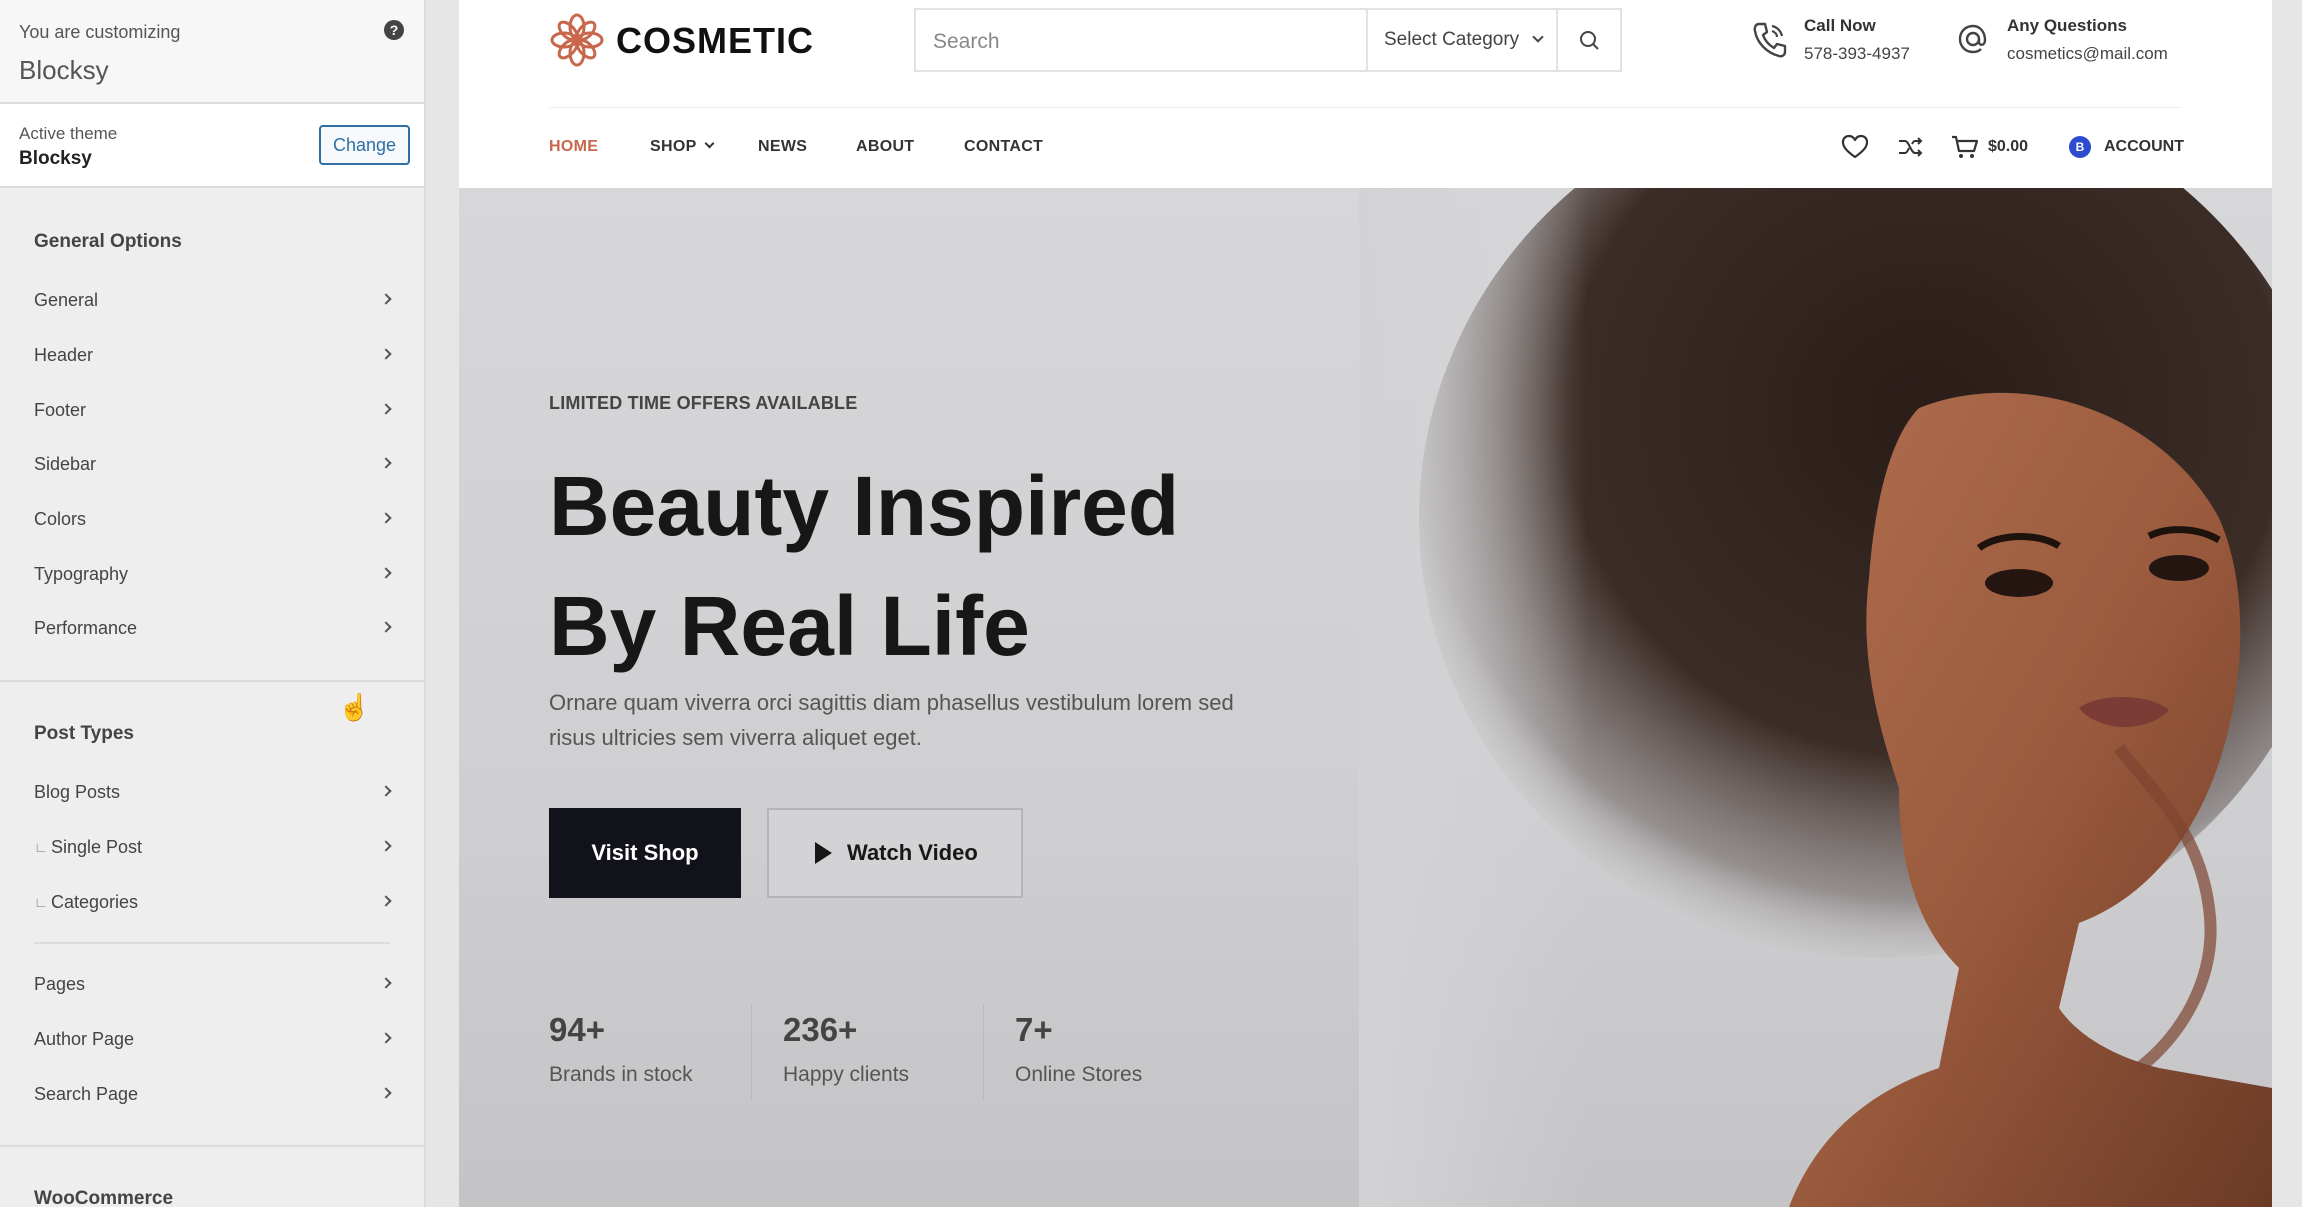  I want to click on stat-number: 7+, so click(1034, 1029).